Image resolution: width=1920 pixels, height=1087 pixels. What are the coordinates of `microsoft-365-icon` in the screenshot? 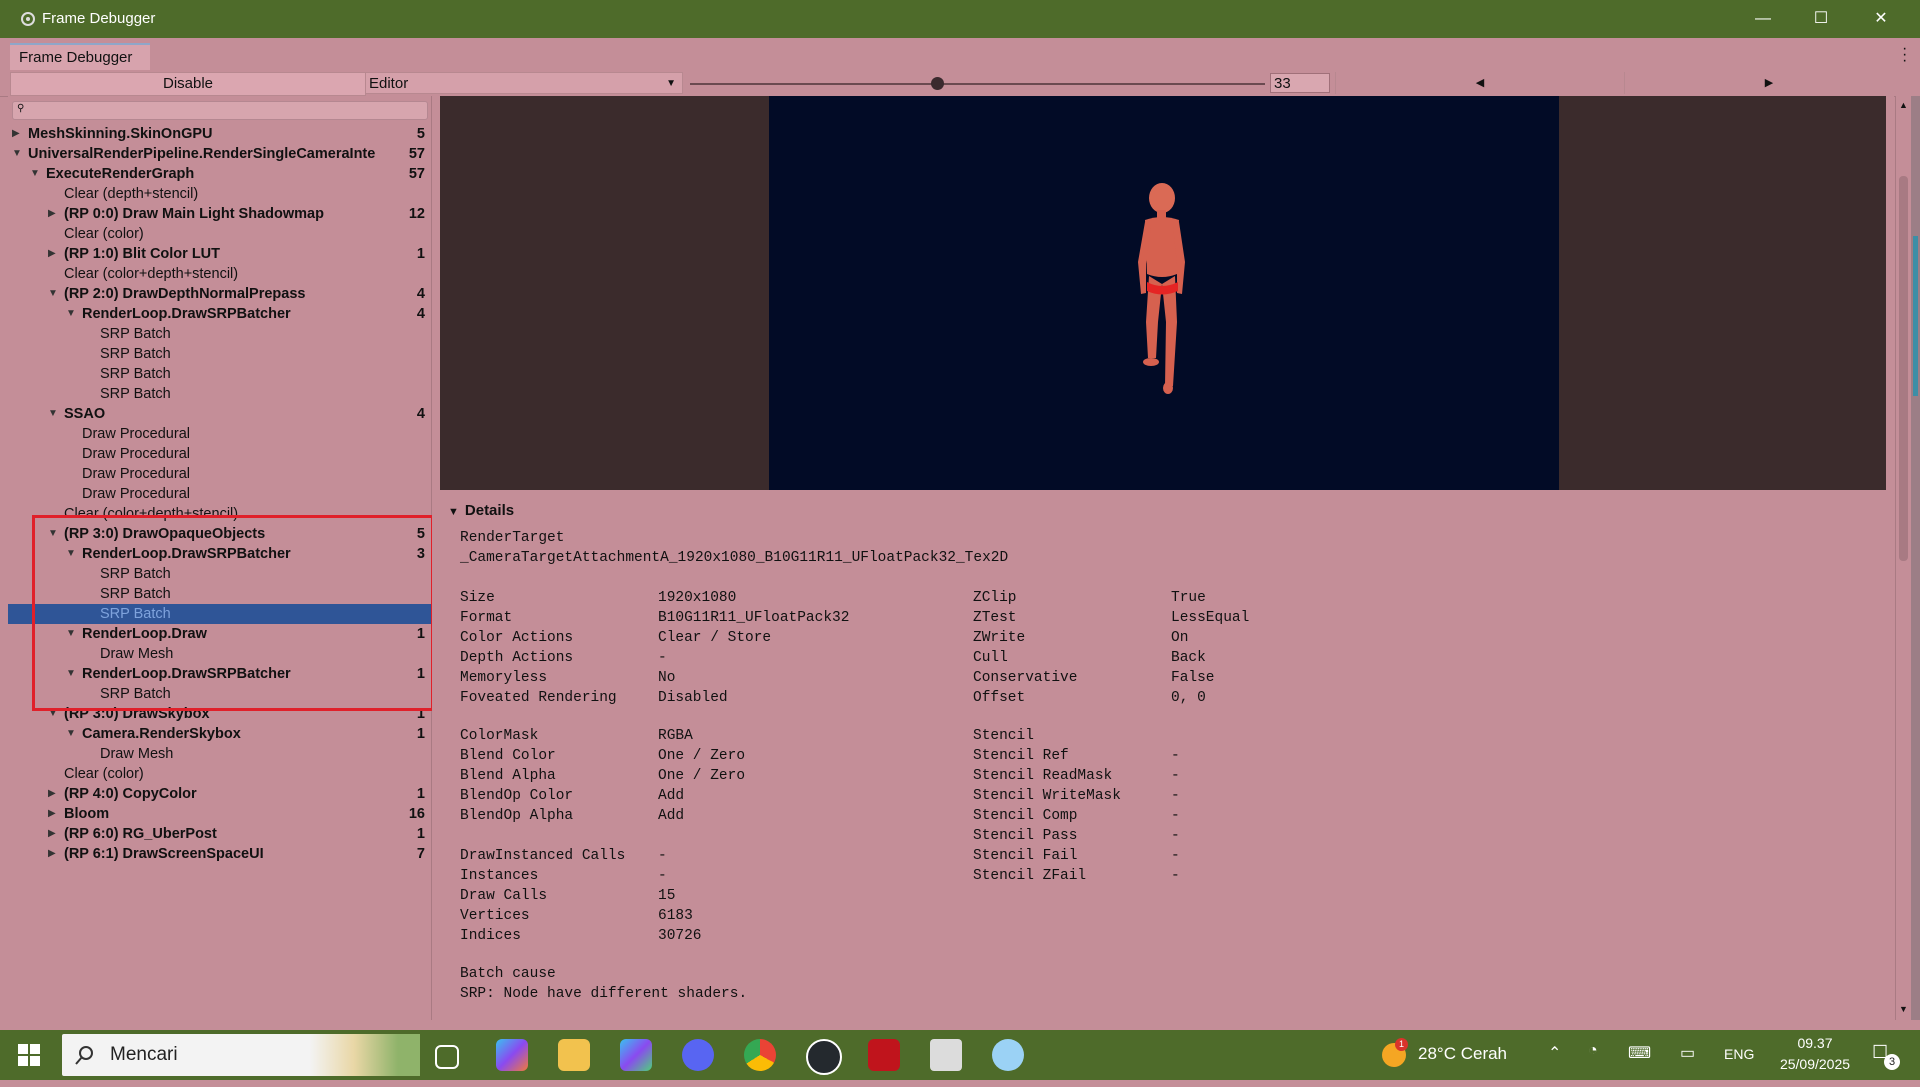 It's located at (636, 1055).